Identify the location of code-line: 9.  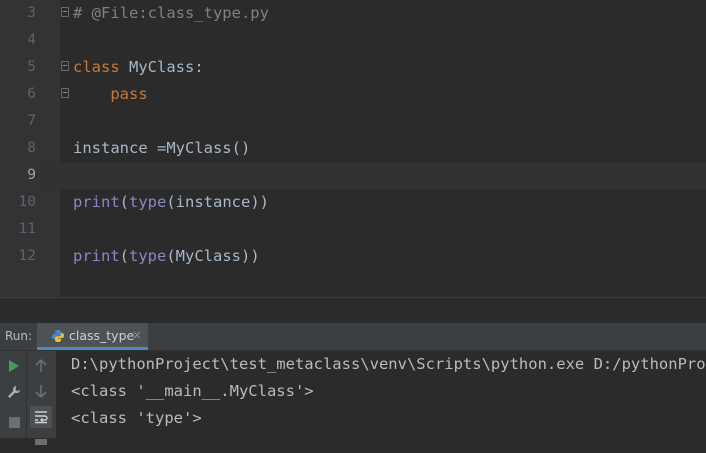
(353, 175).